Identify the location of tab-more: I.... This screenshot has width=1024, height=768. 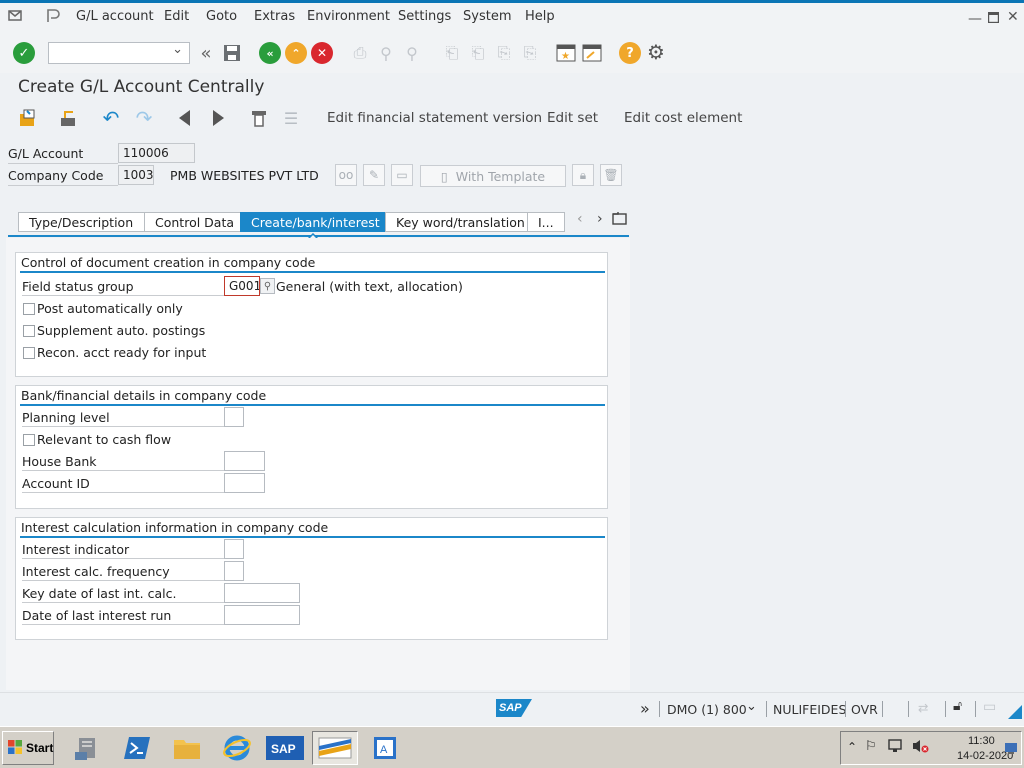
(546, 222).